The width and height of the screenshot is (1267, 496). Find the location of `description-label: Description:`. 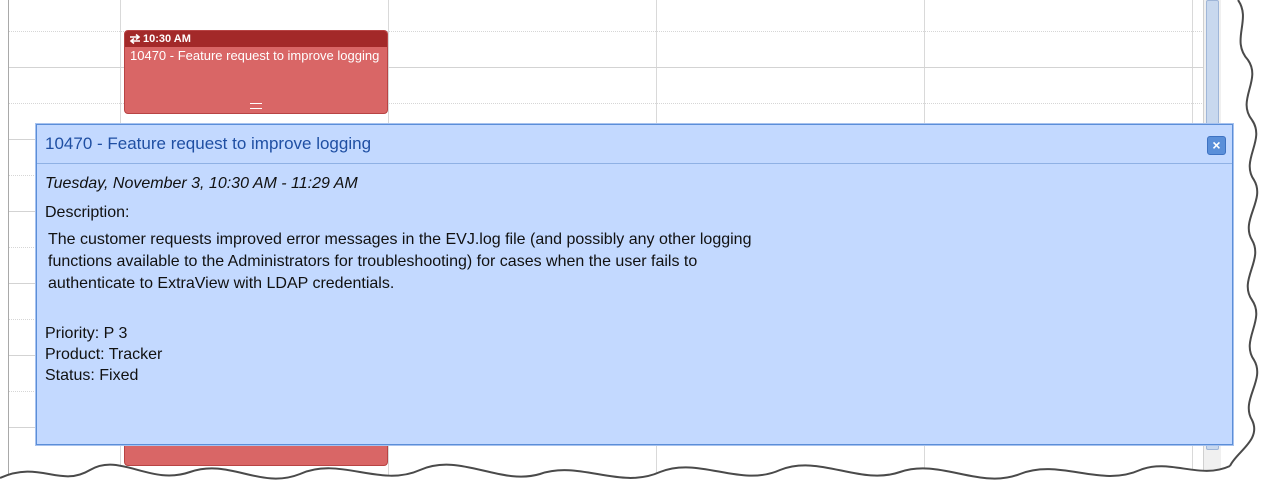

description-label: Description: is located at coordinates (87, 212).